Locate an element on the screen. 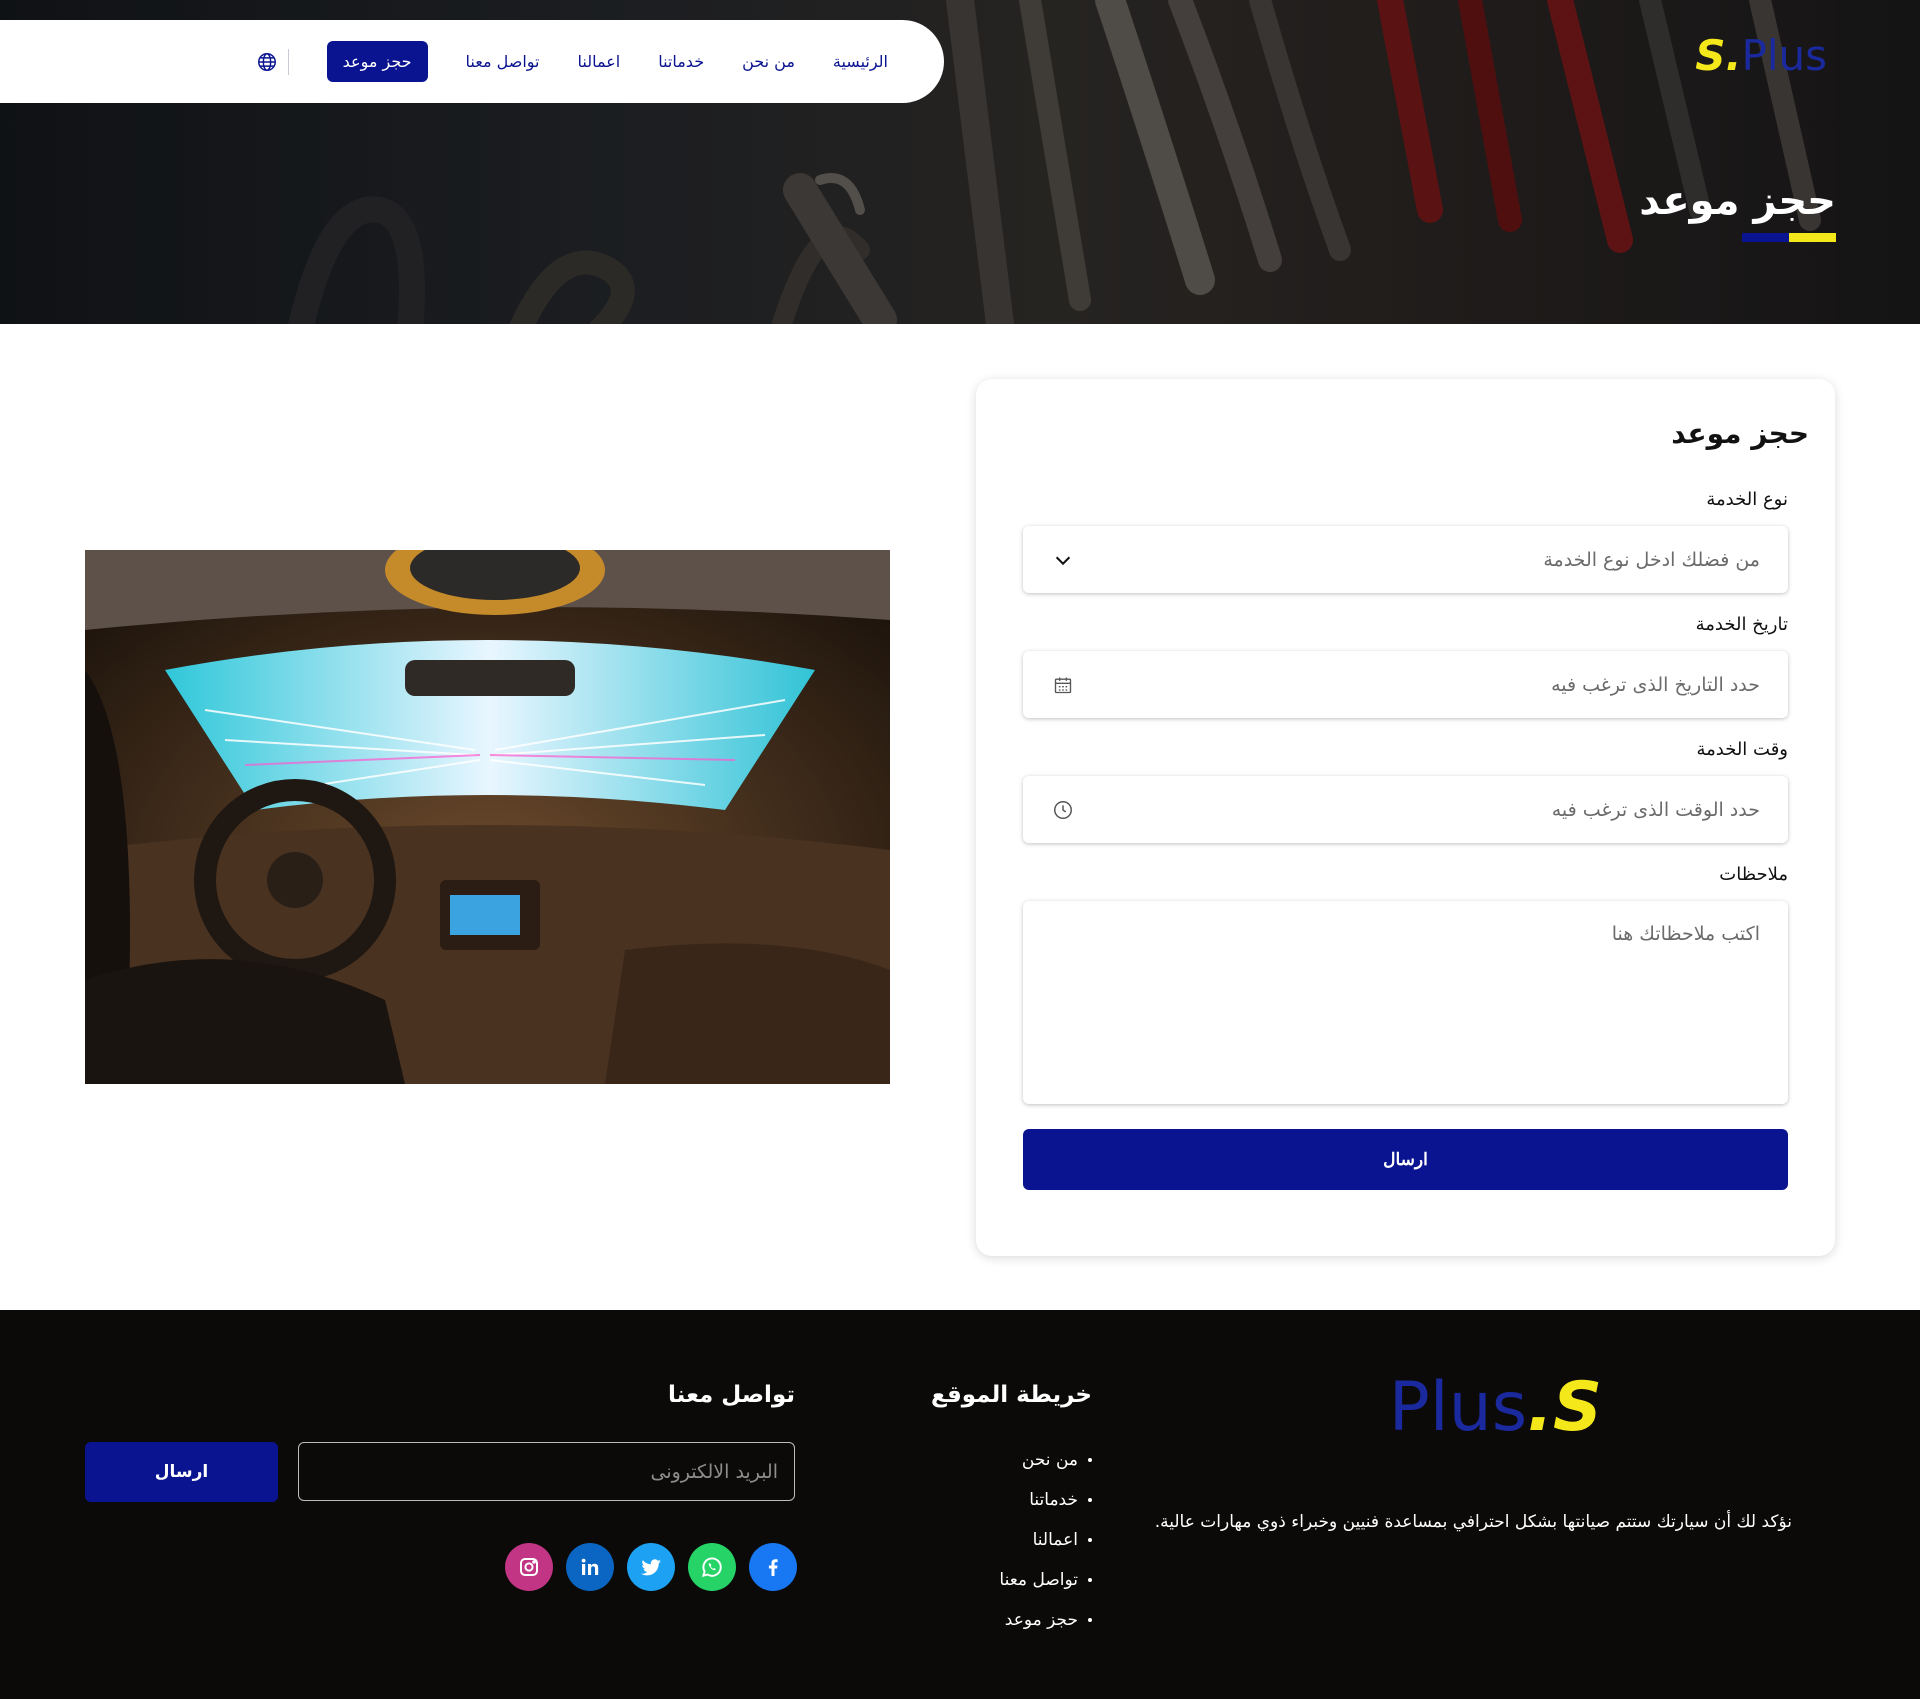 The width and height of the screenshot is (1920, 1699). car-interior-illustration is located at coordinates (487, 817).